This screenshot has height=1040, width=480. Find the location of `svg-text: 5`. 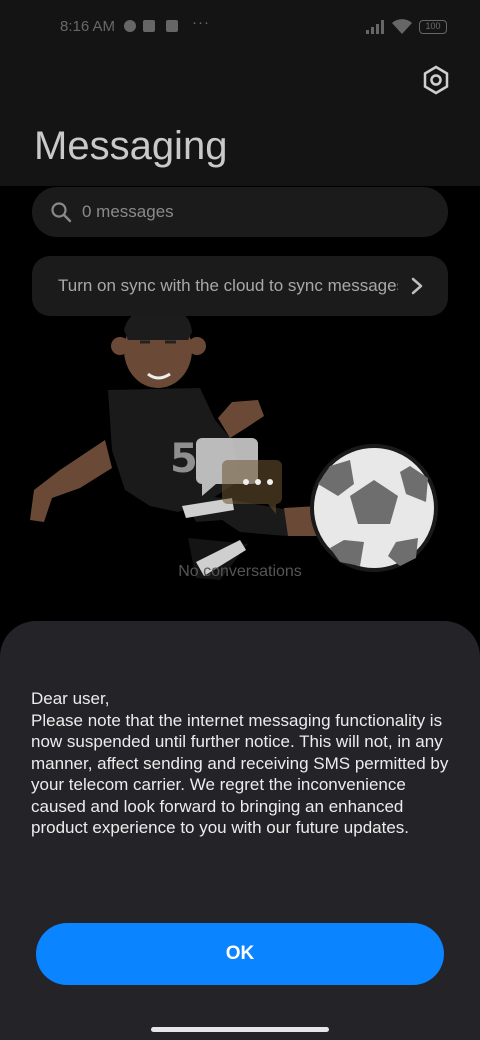

svg-text: 5 is located at coordinates (184, 459).